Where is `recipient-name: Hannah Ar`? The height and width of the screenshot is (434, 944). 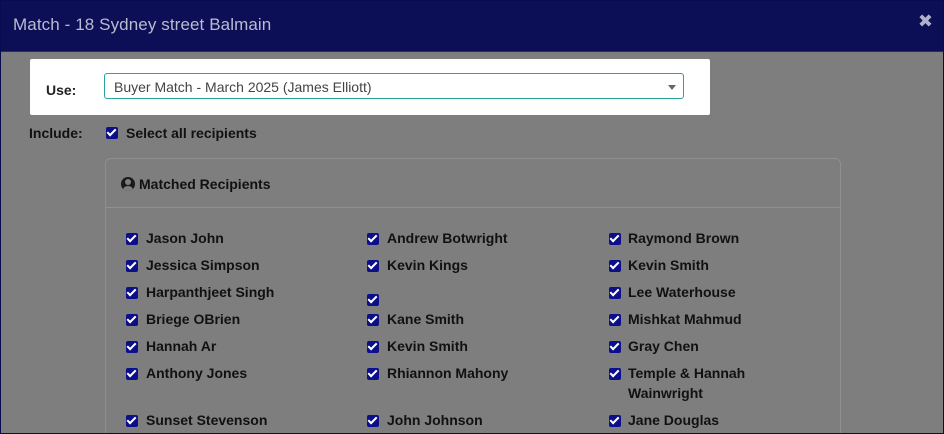 recipient-name: Hannah Ar is located at coordinates (181, 346).